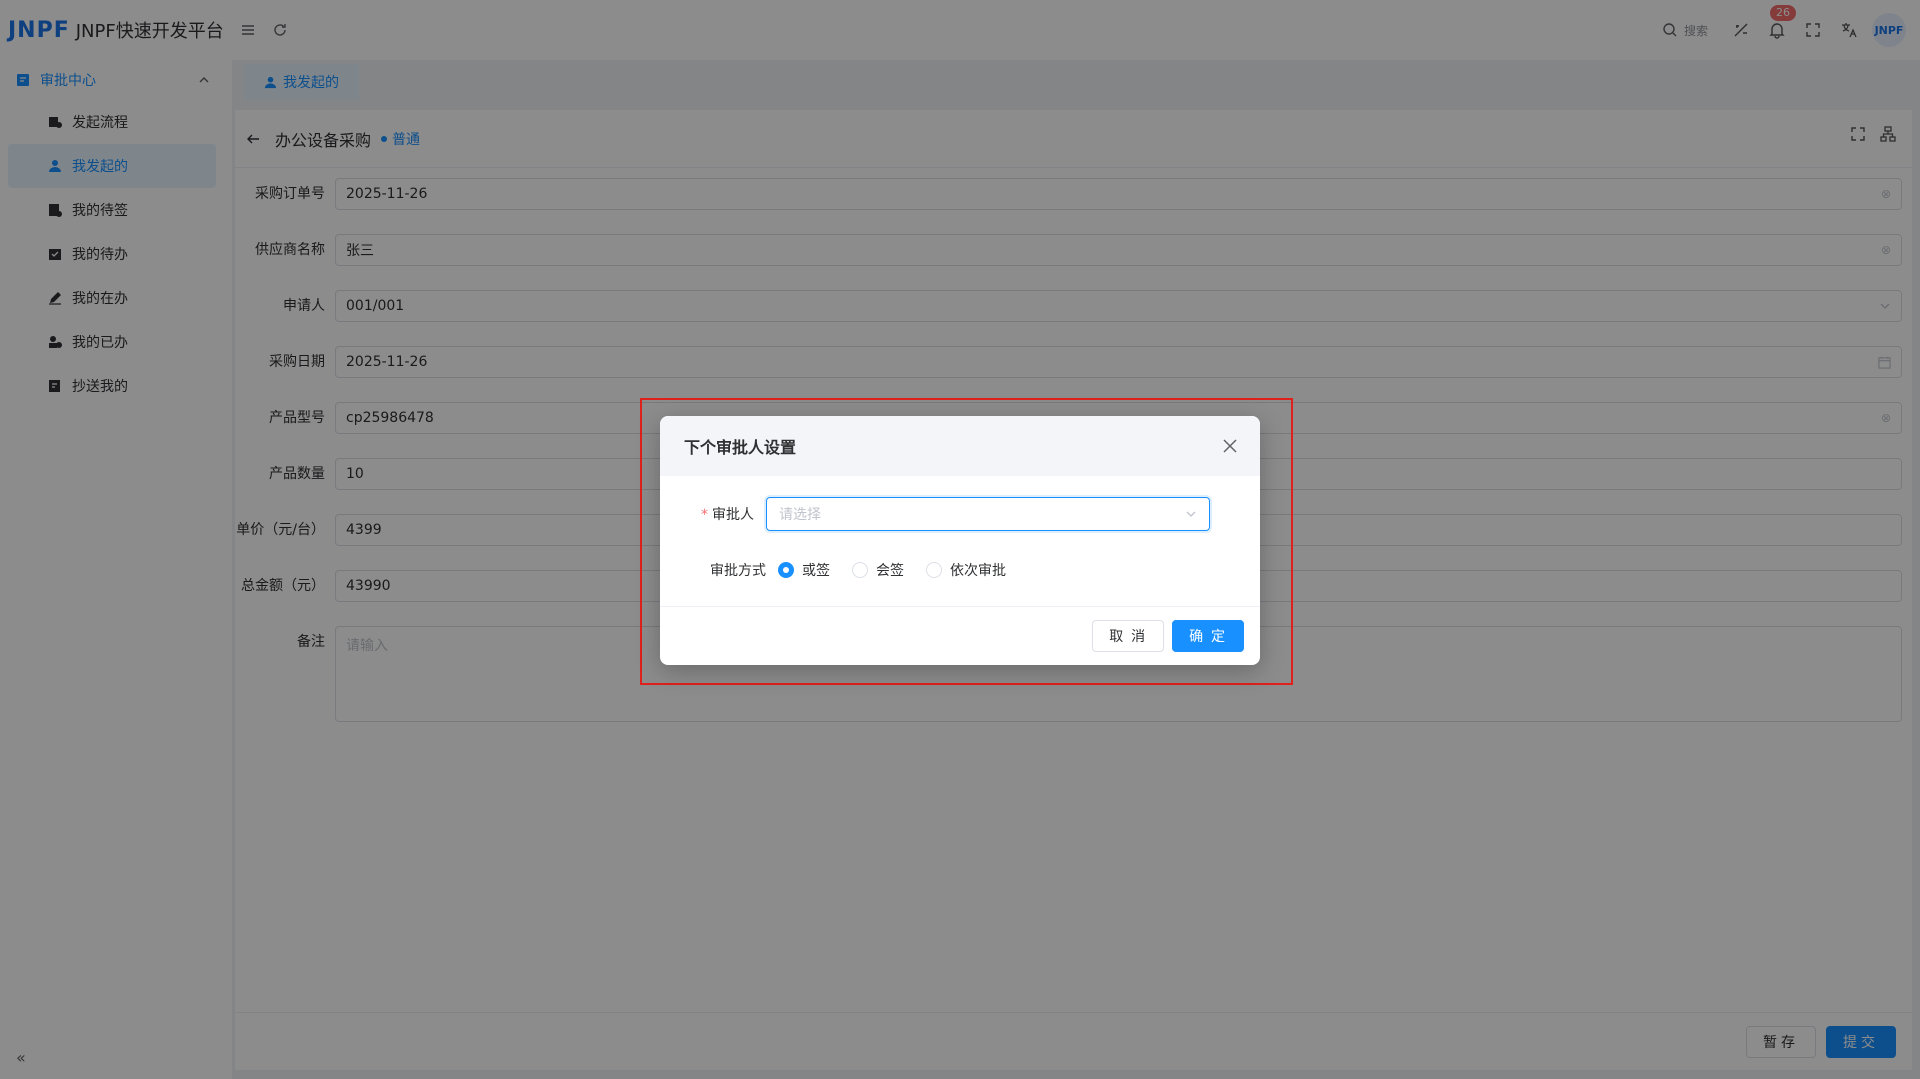 This screenshot has width=1920, height=1079. I want to click on radio-or-sign: 或签, so click(804, 570).